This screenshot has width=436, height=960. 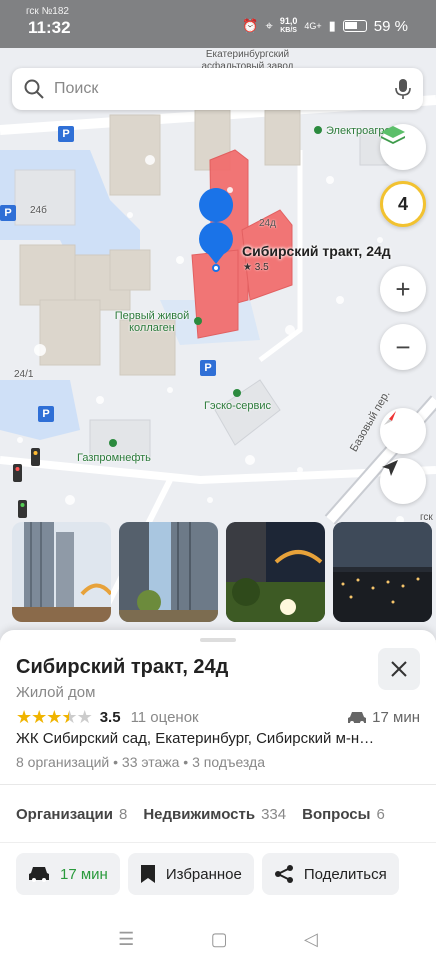 I want to click on tab-real-estate: Недвижимость 334, so click(x=214, y=814).